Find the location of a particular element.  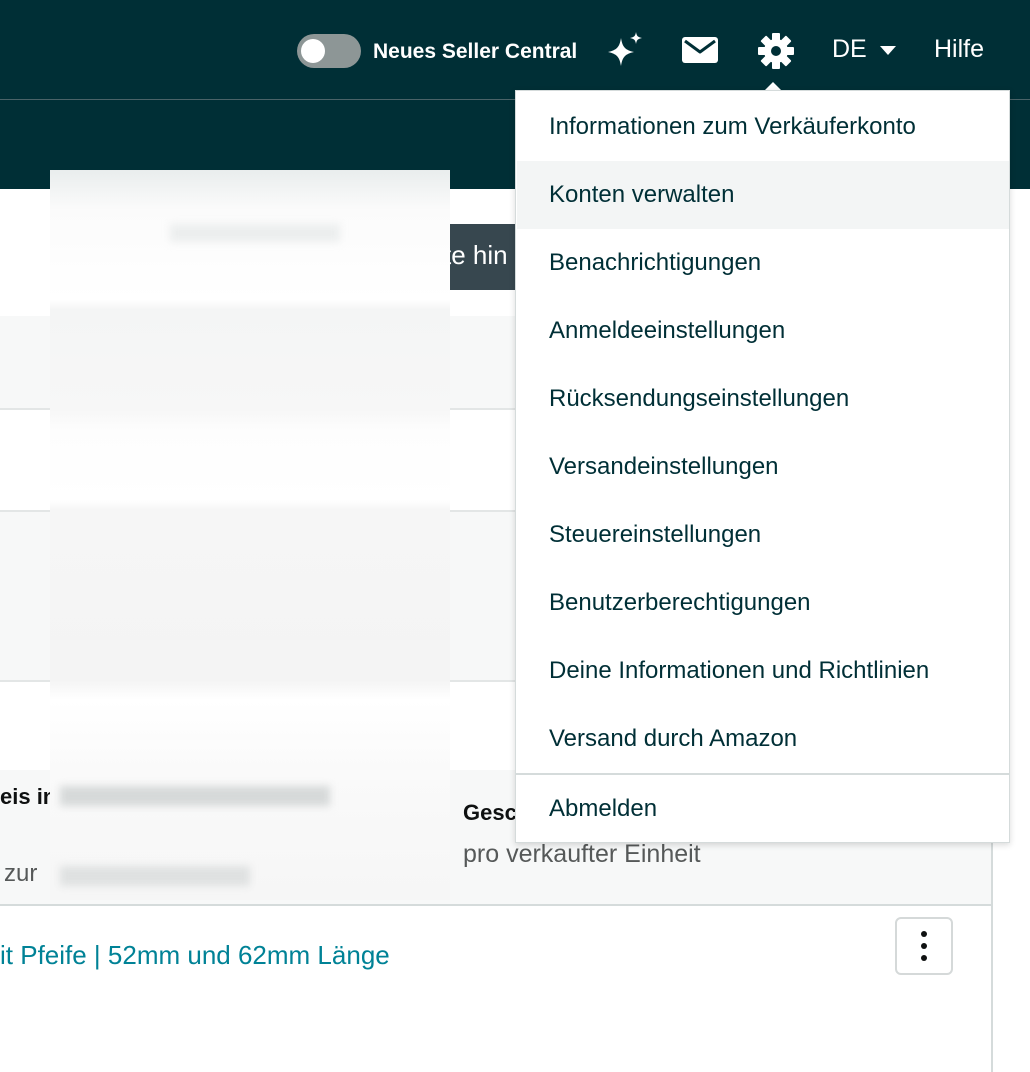

menu-item-info-and-policies: Deine Informationen und Richtlinien is located at coordinates (763, 671).